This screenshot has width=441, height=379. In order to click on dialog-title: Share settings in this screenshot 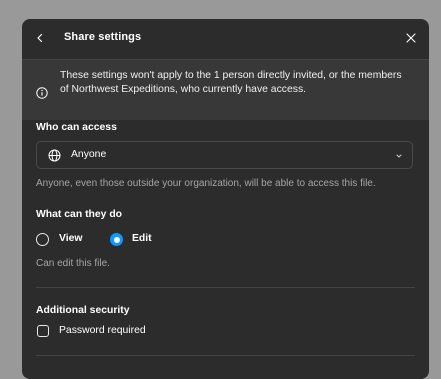, I will do `click(103, 37)`.